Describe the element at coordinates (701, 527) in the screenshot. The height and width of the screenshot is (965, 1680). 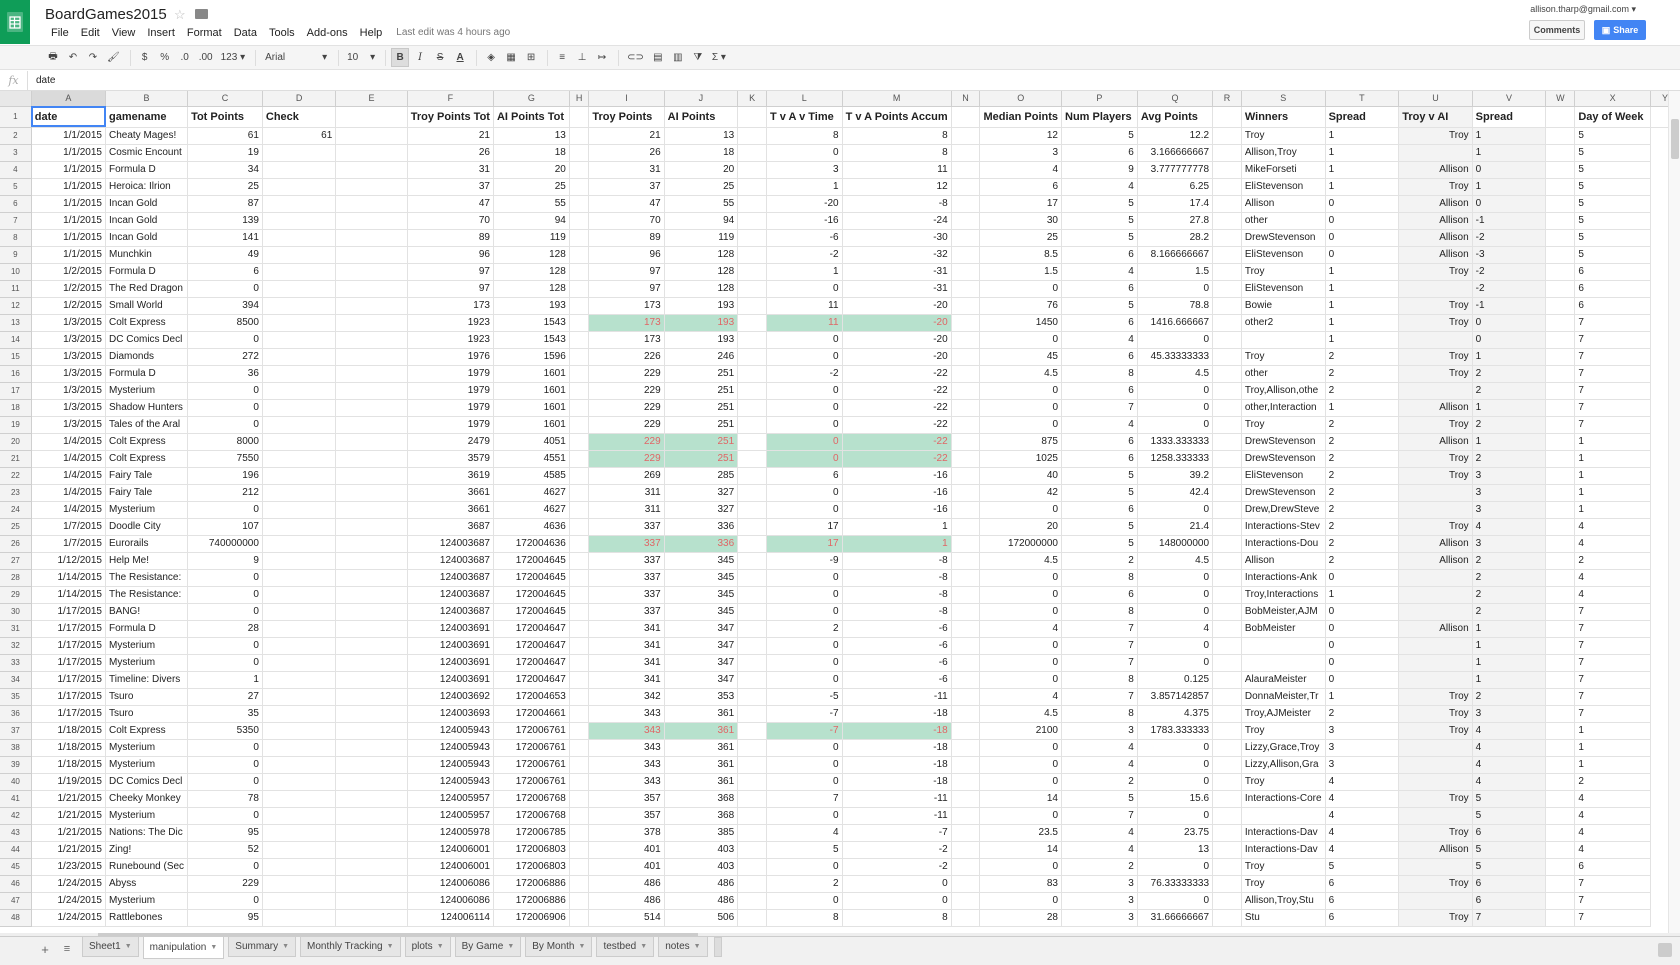
I see `cell: 336` at that location.